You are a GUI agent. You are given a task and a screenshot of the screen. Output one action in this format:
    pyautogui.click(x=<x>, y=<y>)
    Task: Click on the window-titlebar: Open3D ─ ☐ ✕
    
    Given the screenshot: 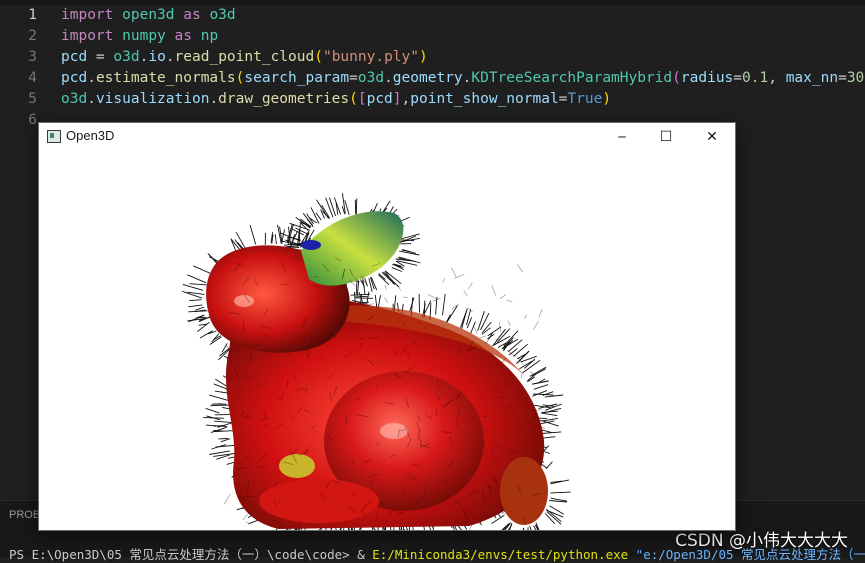 What is the action you would take?
    pyautogui.click(x=387, y=137)
    